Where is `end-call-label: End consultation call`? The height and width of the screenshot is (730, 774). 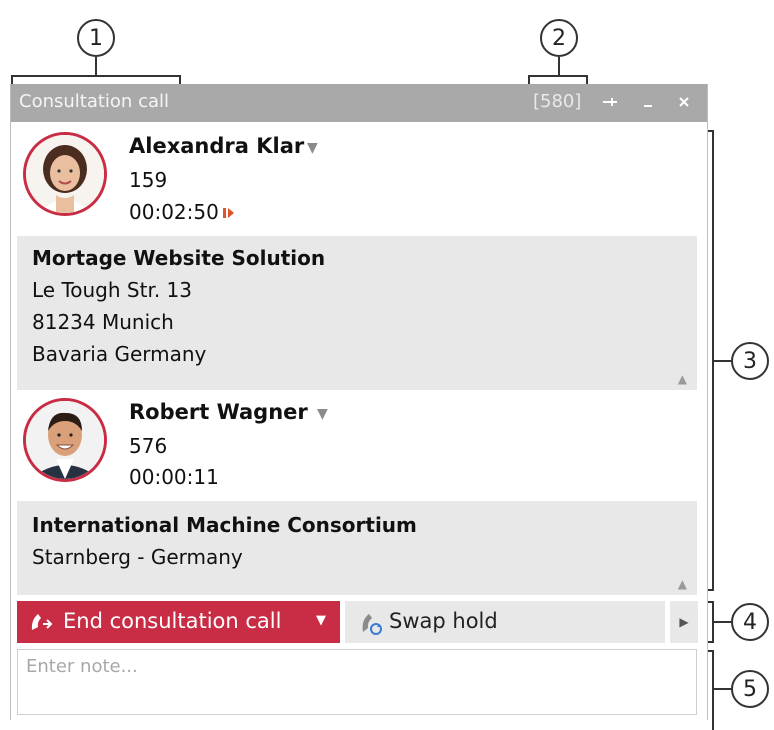
end-call-label: End consultation call is located at coordinates (172, 621).